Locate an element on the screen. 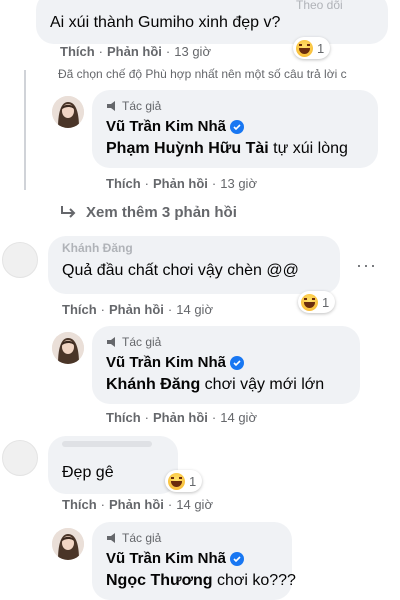  mention-link: Ngọc Thương is located at coordinates (159, 580).